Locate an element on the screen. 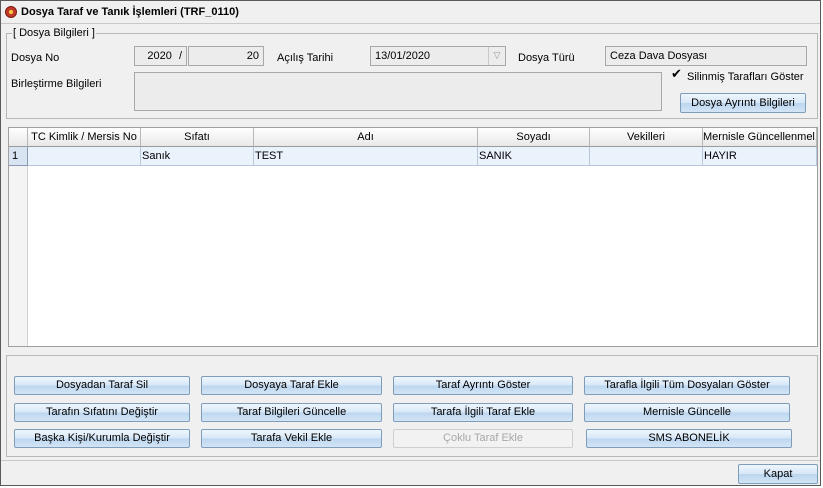  bottom-separator is located at coordinates (410, 460).